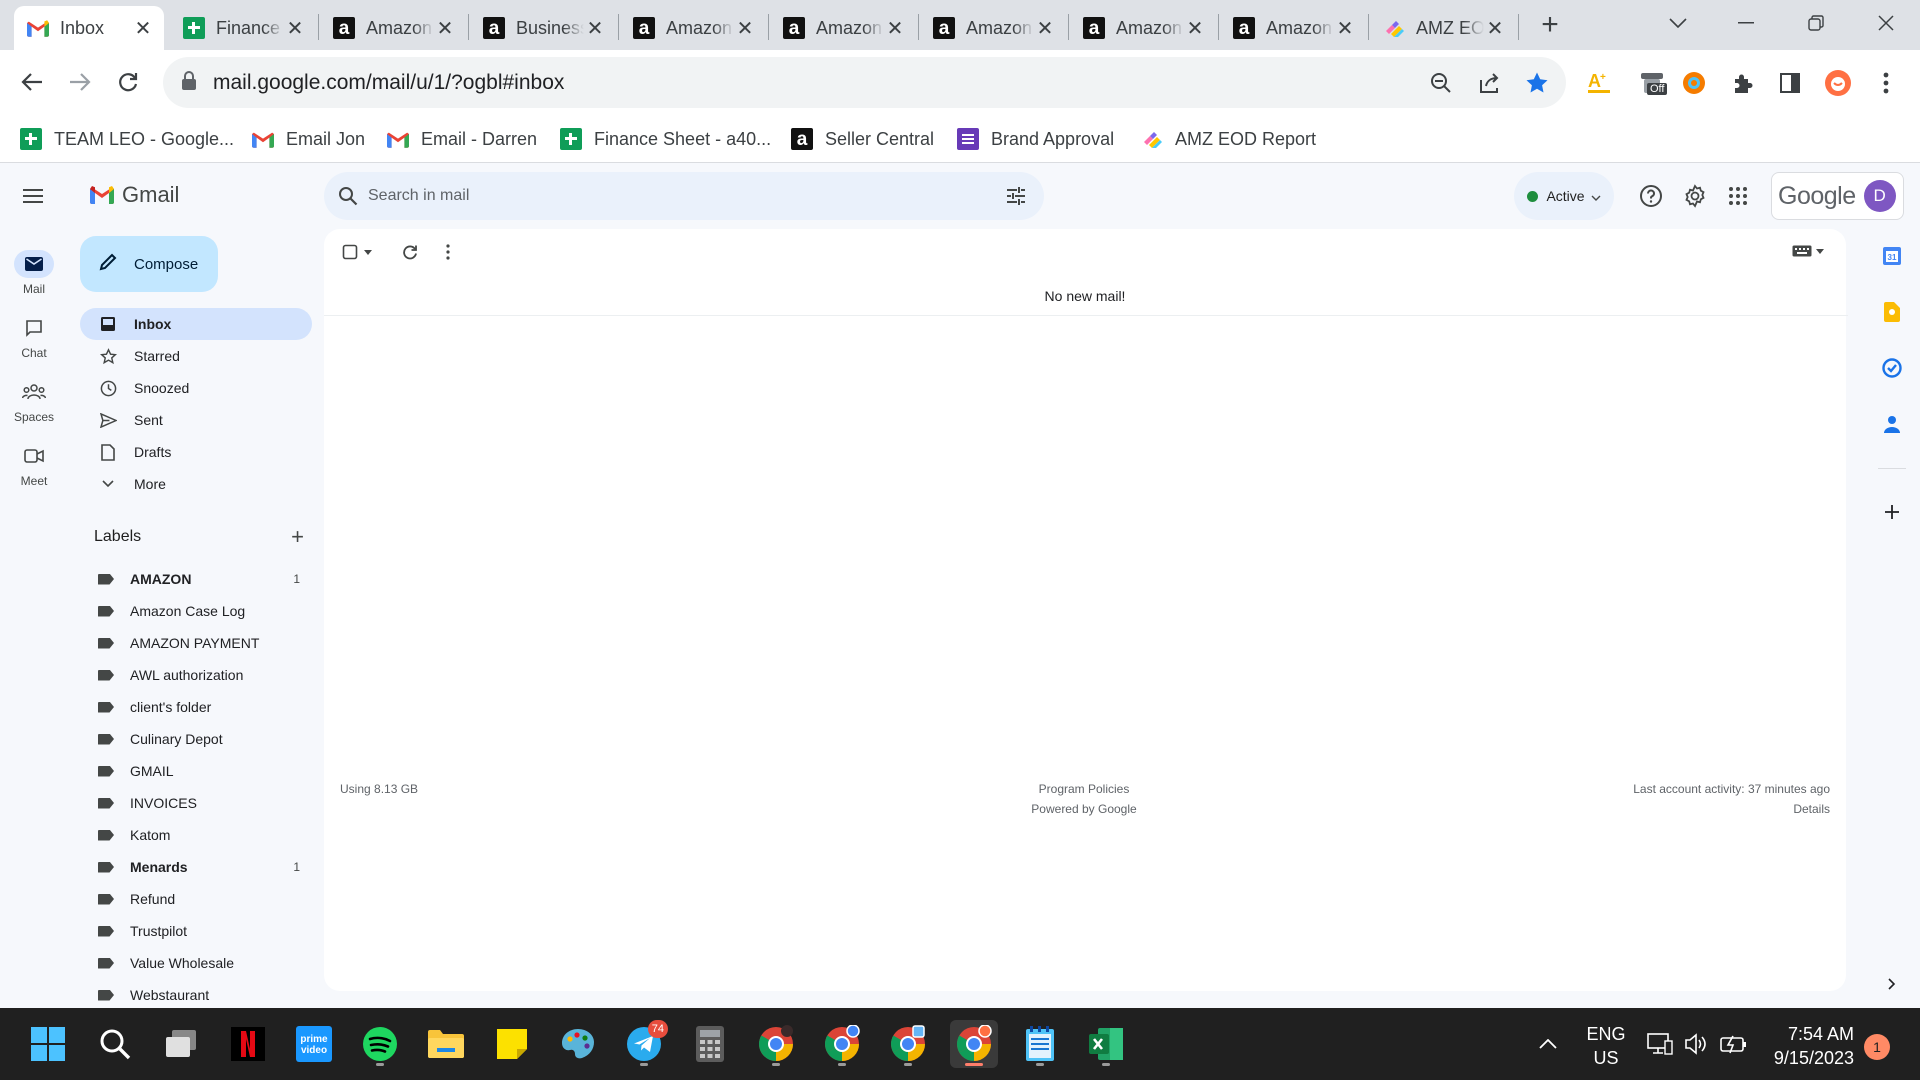 This screenshot has height=1080, width=1920. What do you see at coordinates (189, 83) in the screenshot?
I see `lock-icon` at bounding box center [189, 83].